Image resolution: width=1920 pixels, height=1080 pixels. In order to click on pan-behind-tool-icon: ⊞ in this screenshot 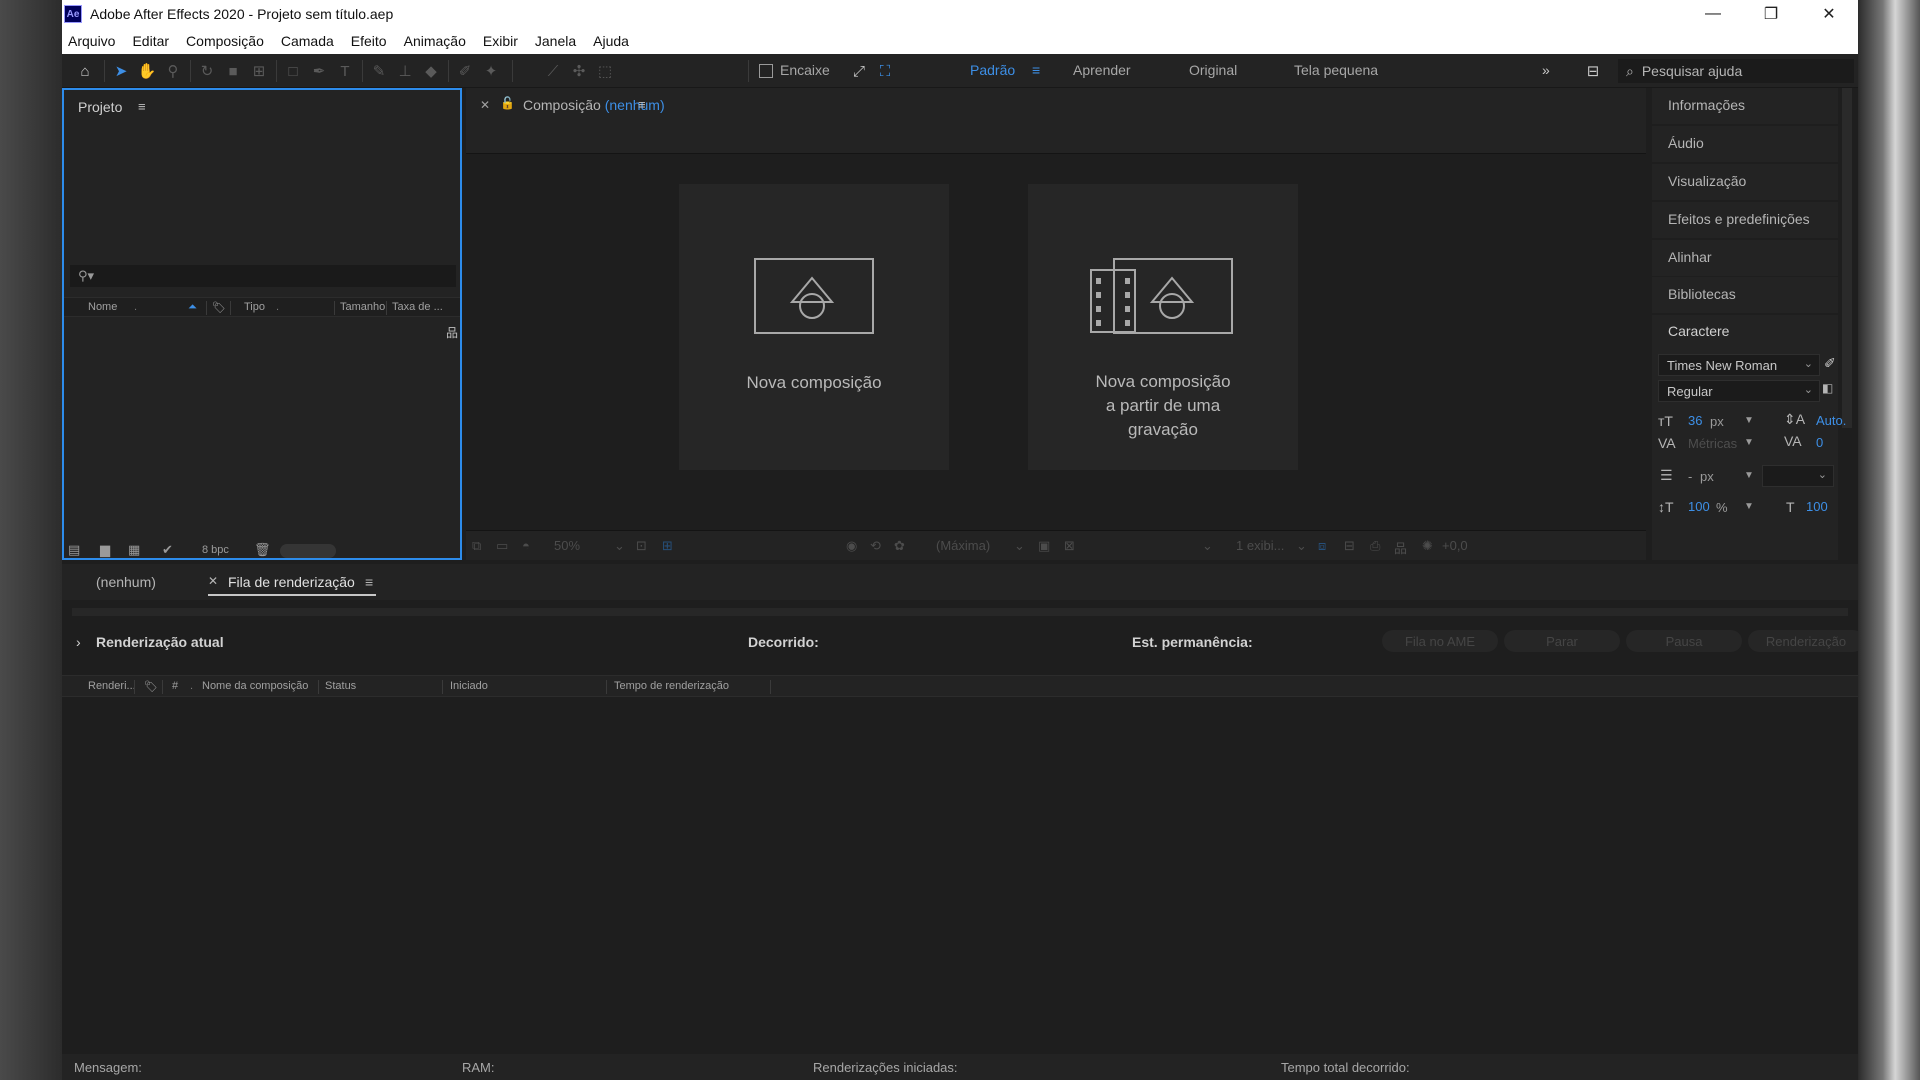, I will do `click(259, 71)`.